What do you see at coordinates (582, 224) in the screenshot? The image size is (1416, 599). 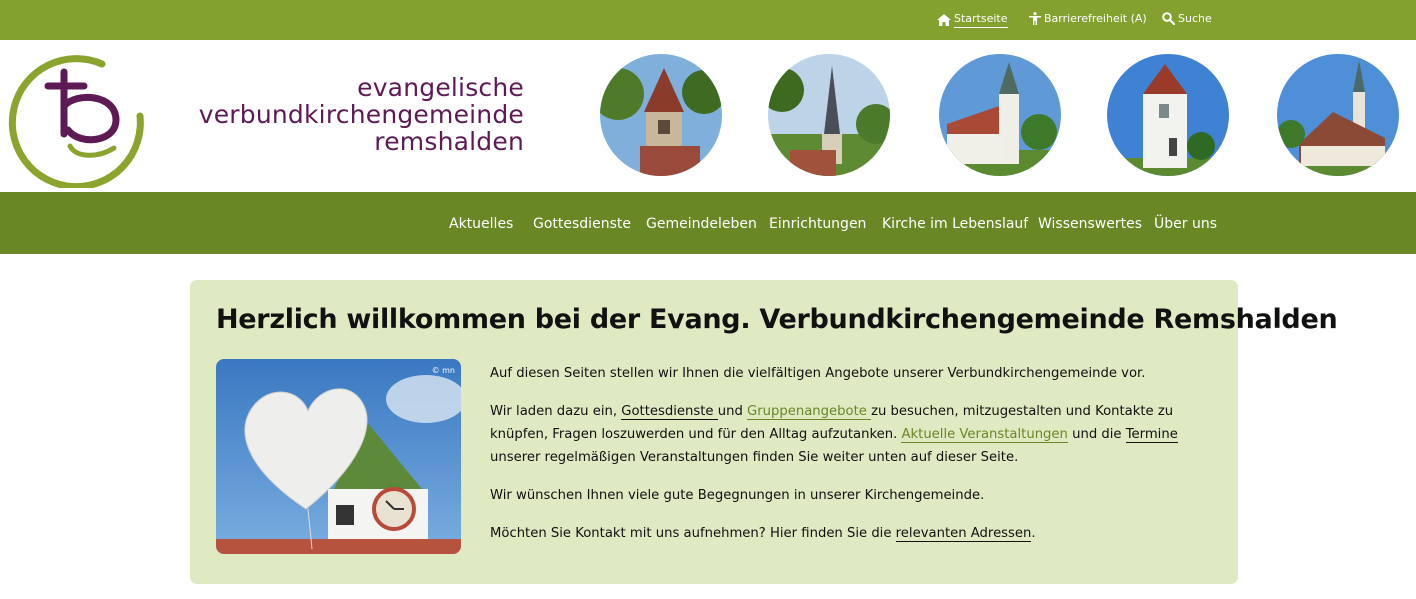 I see `nav-item-gottesdienste: Gottesdienste` at bounding box center [582, 224].